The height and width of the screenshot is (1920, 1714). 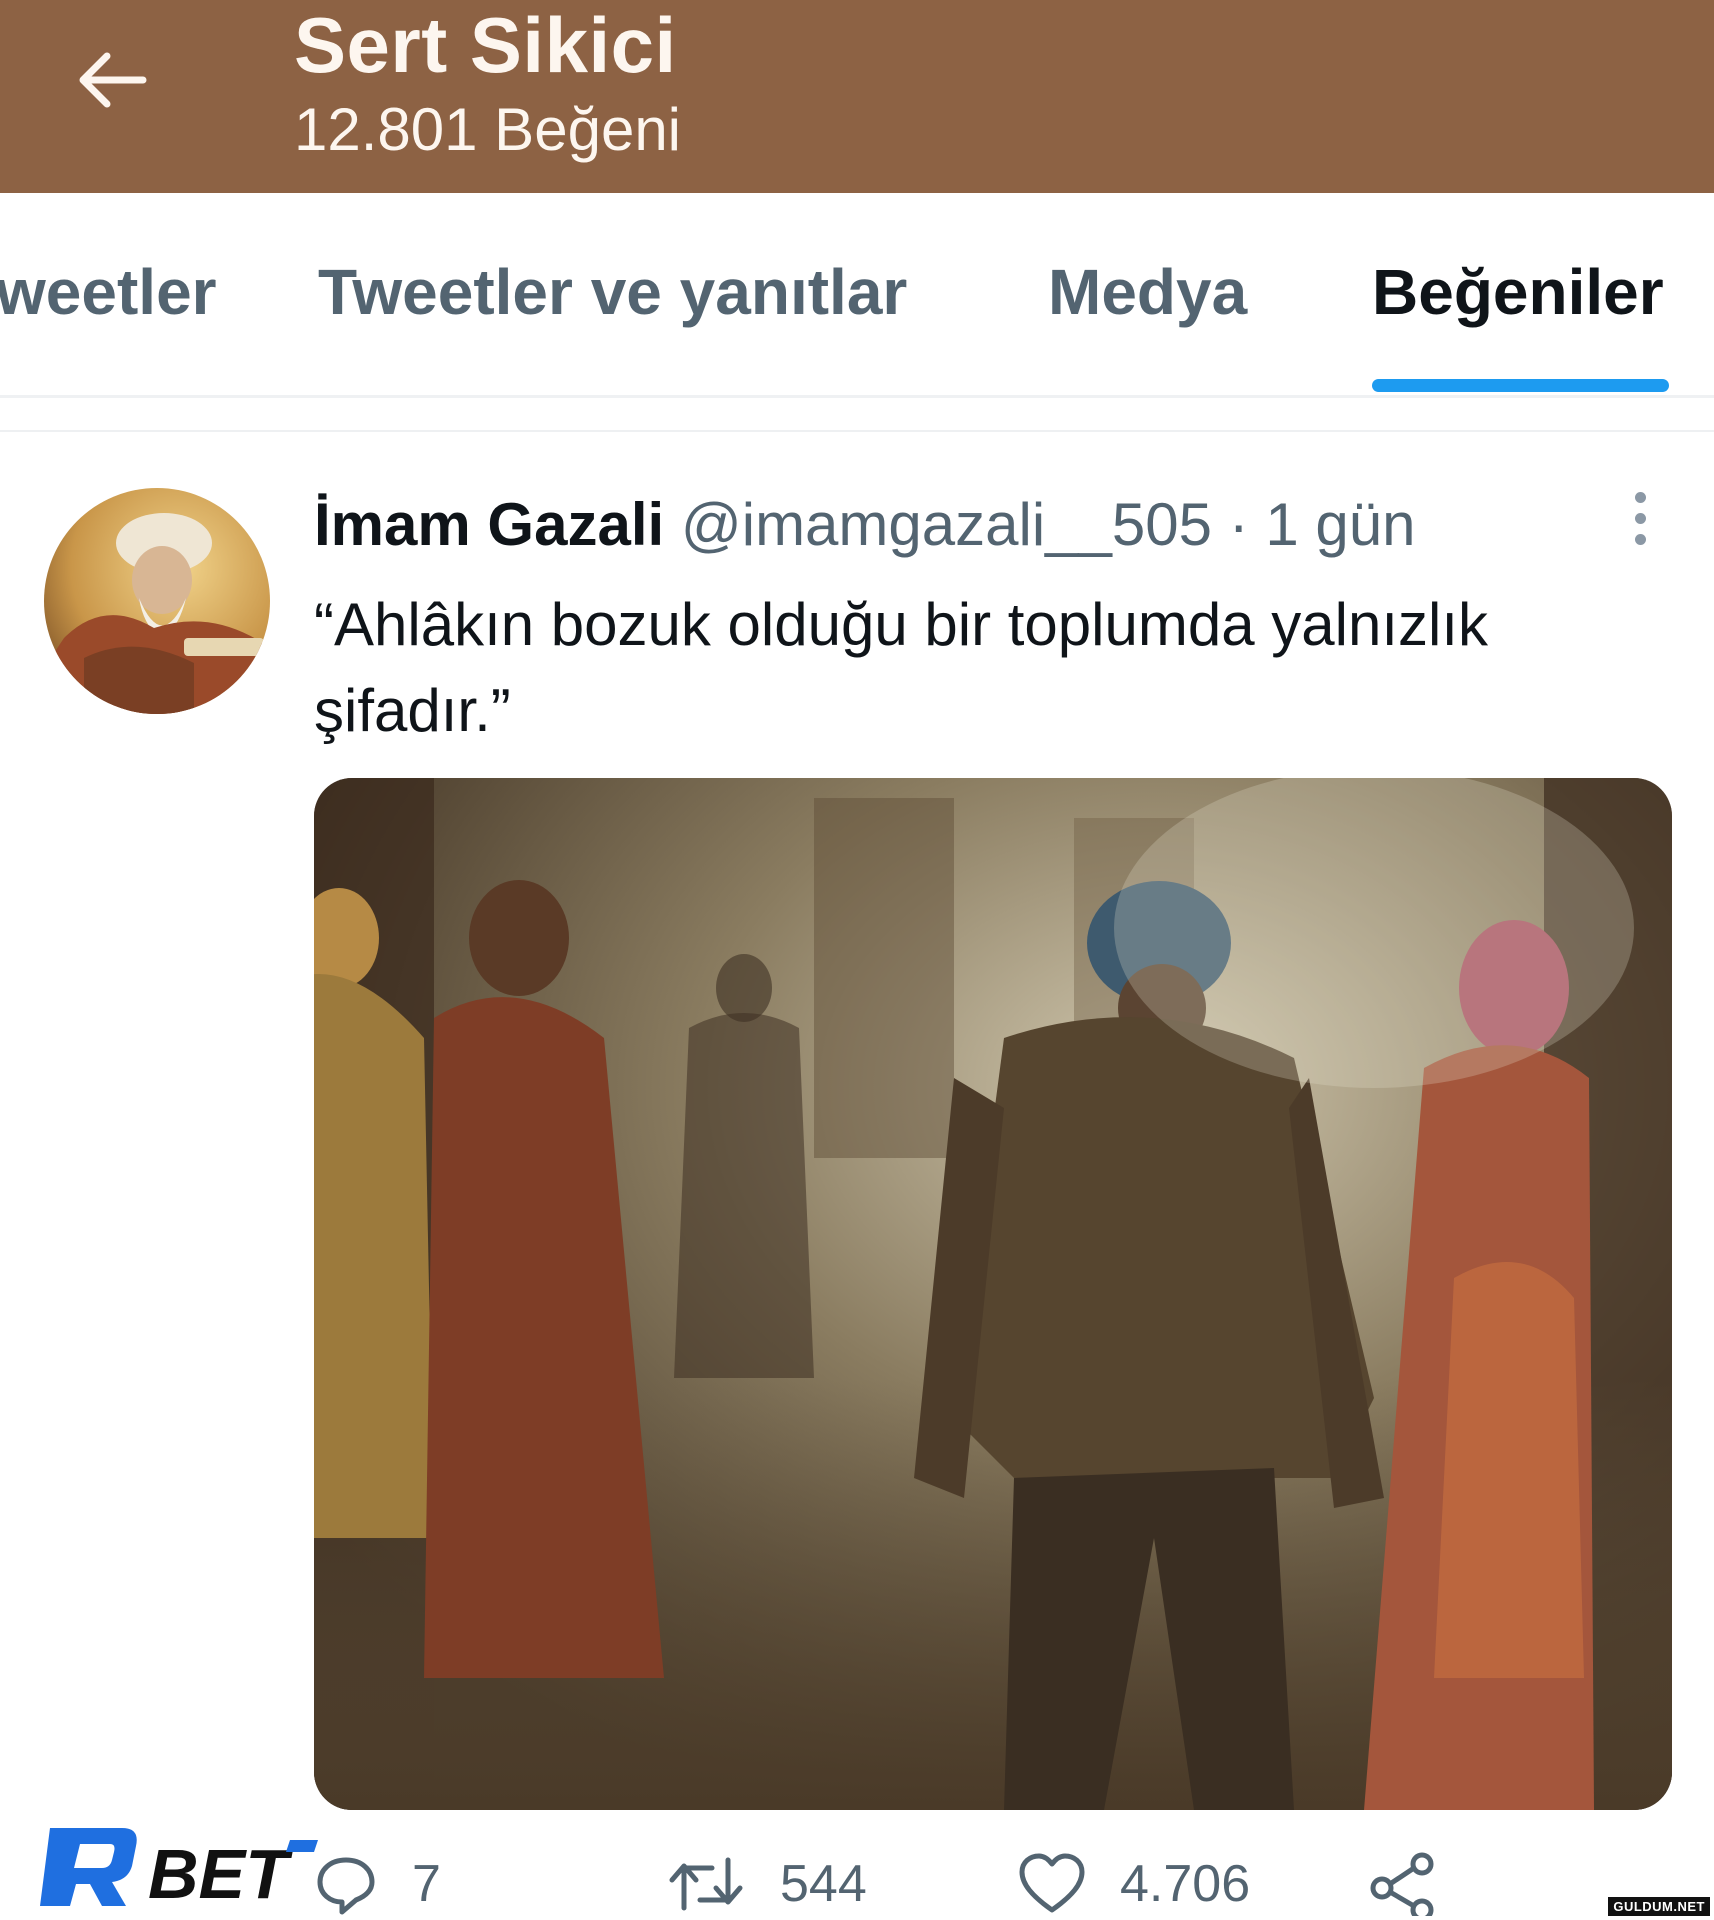 What do you see at coordinates (108, 292) in the screenshot?
I see `tab-tweets: weetler` at bounding box center [108, 292].